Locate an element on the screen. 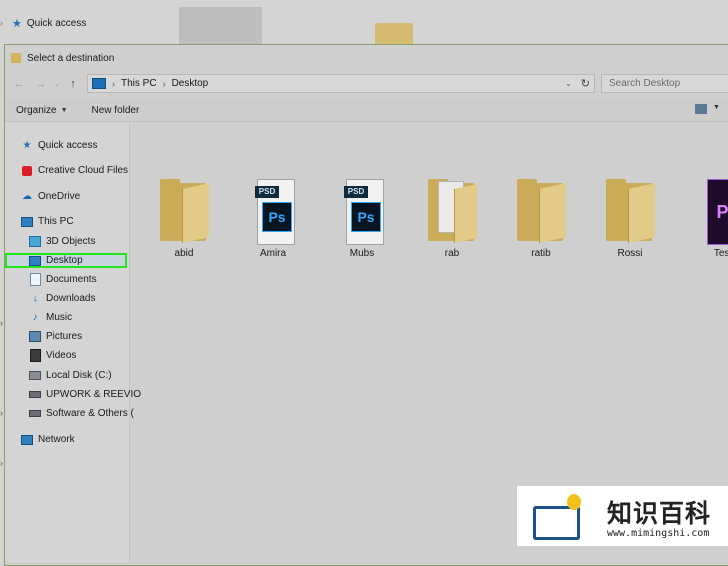 The image size is (728, 566). desktop-icon is located at coordinates (35, 260).